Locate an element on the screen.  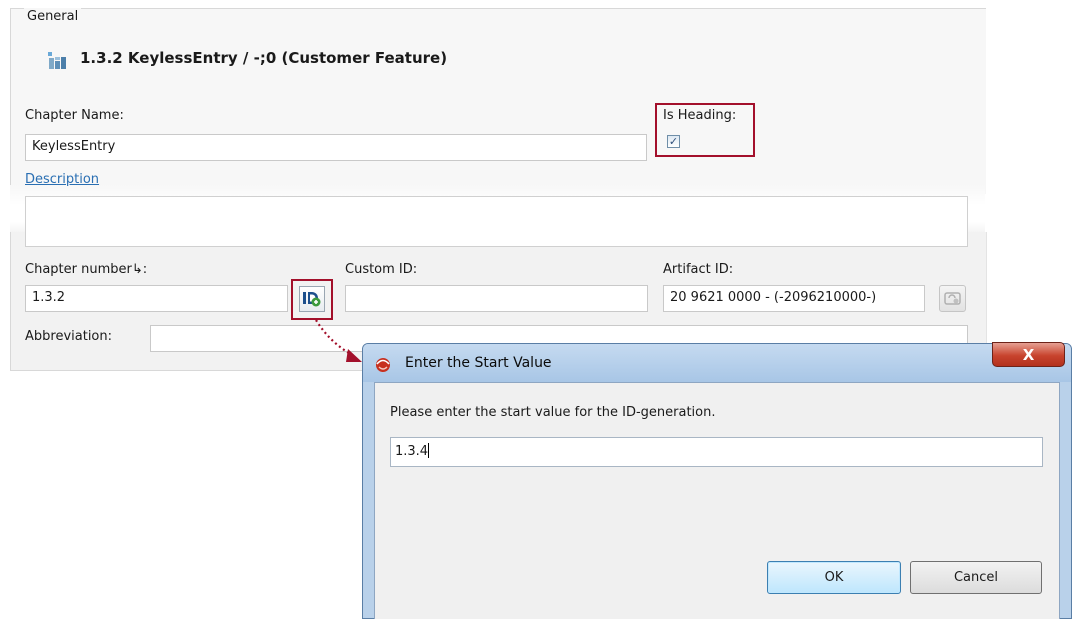
start-value-input: 1.3.4 is located at coordinates (716, 452).